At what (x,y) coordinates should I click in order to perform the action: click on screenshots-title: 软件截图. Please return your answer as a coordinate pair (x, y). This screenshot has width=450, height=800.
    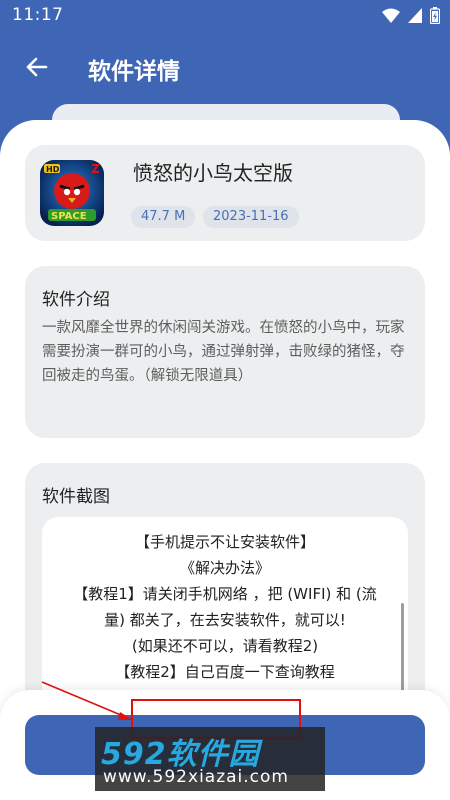
    Looking at the image, I should click on (76, 497).